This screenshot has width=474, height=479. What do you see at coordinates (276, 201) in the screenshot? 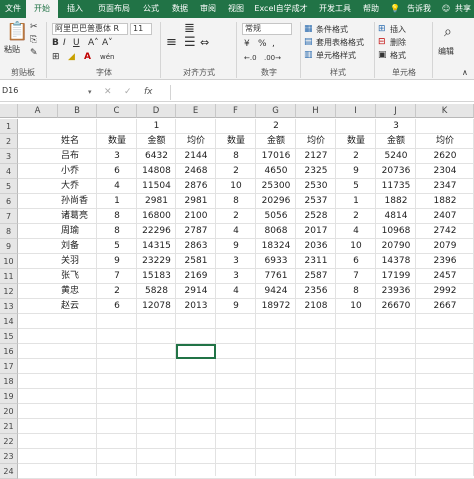
I see `data-cell: 20296` at bounding box center [276, 201].